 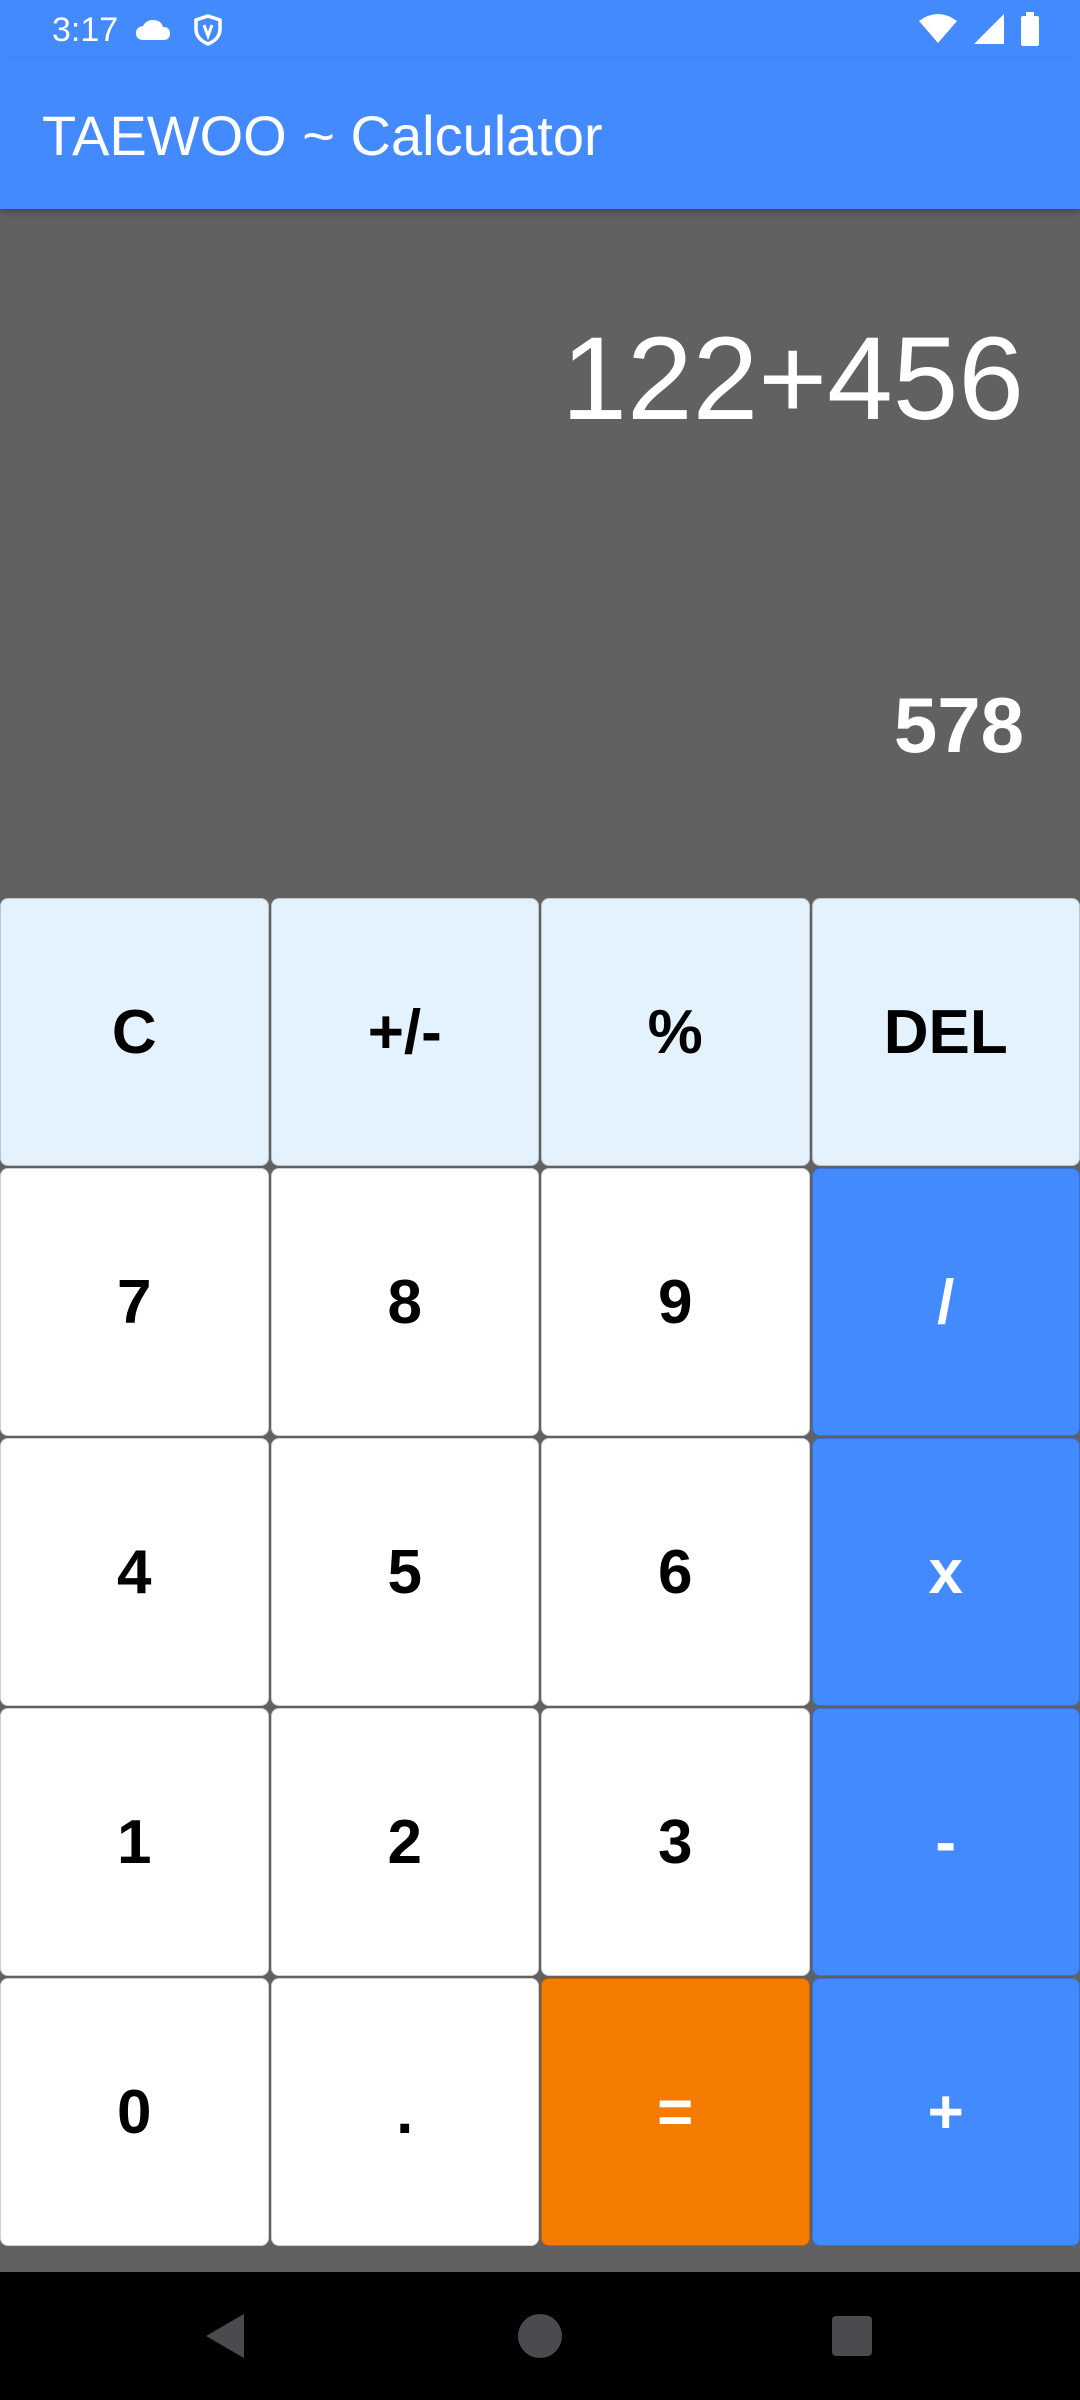 I want to click on signal-icon, so click(x=989, y=31).